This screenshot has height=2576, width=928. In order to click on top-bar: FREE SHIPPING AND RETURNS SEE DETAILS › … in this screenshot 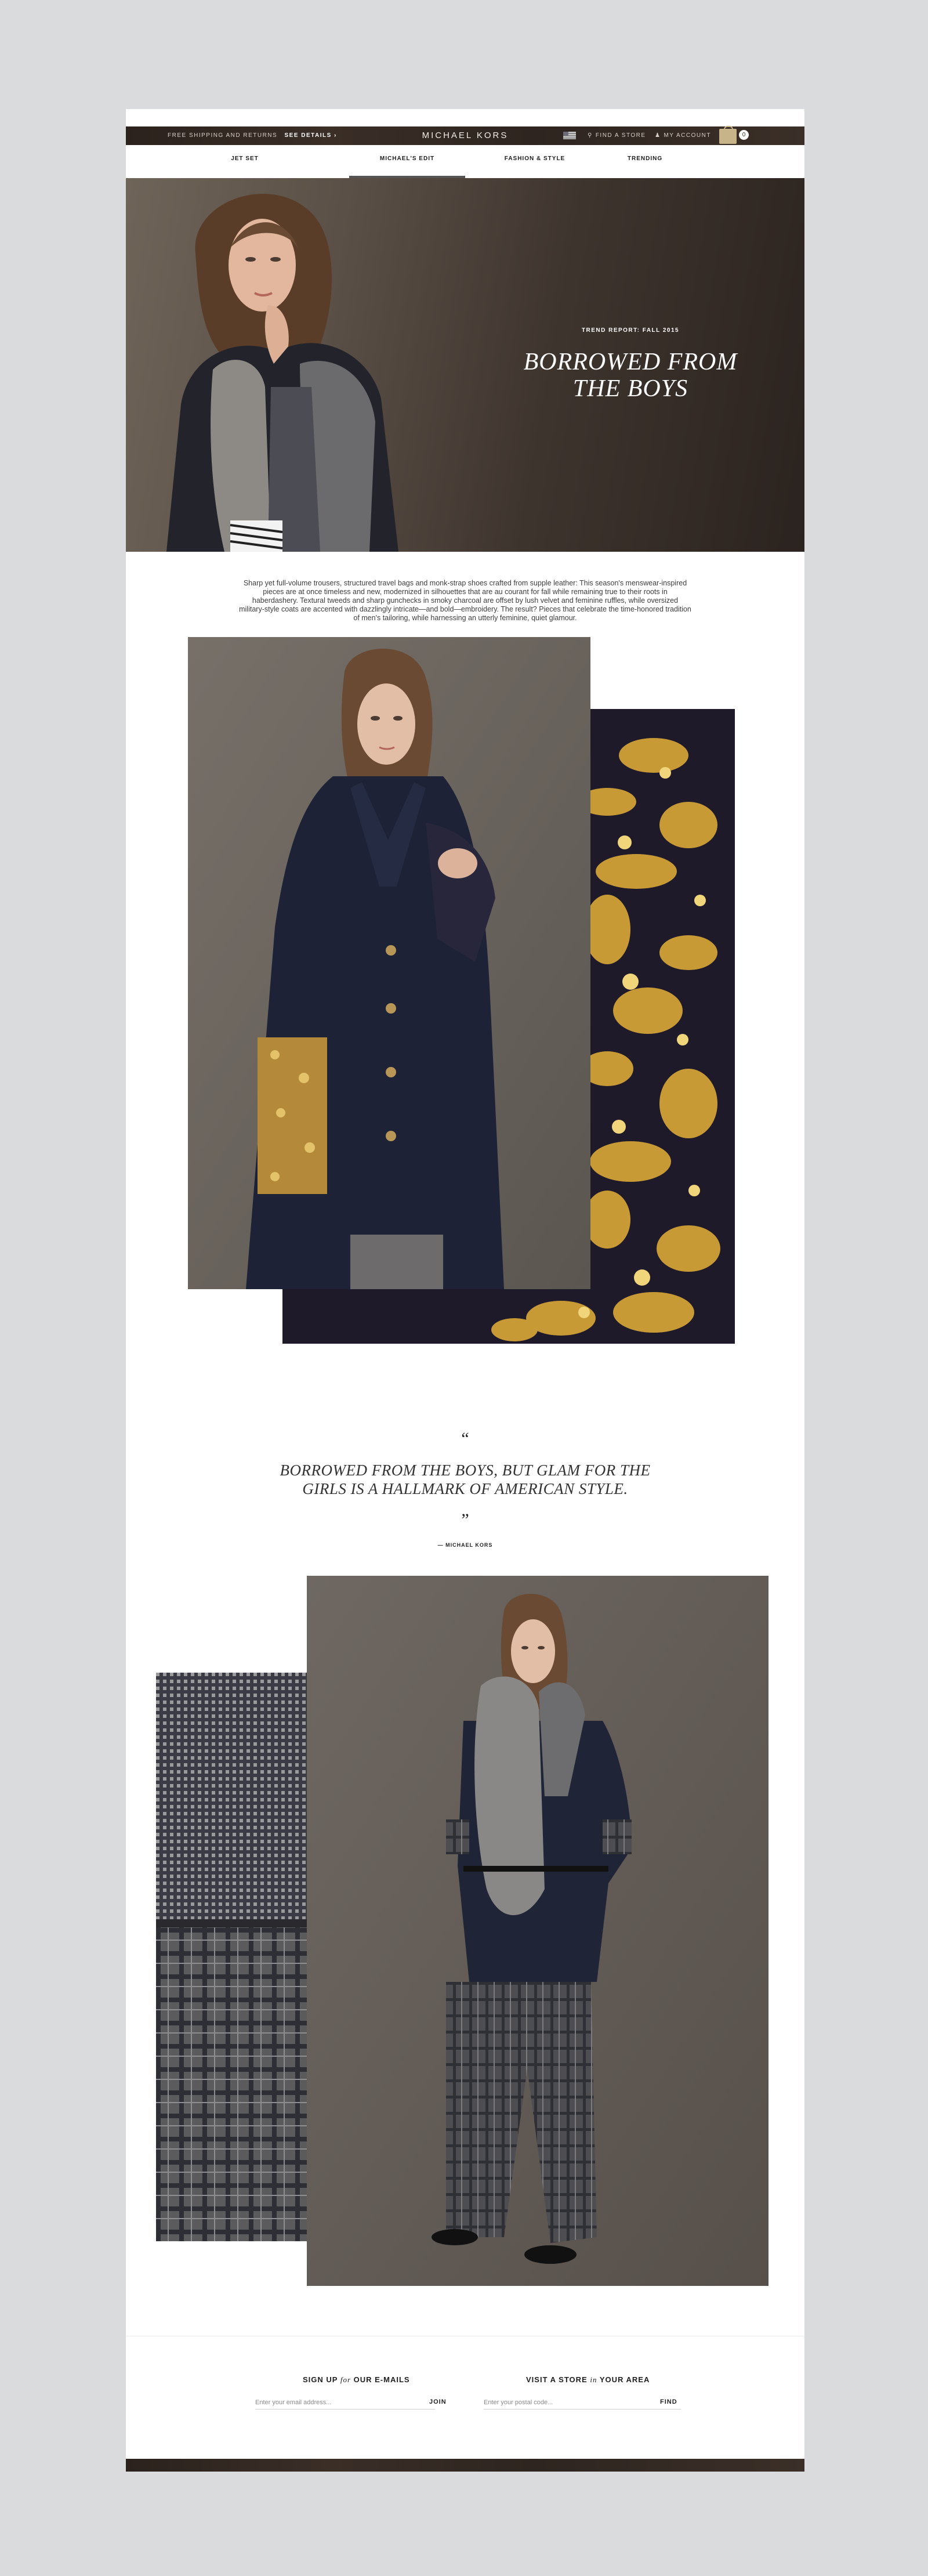, I will do `click(465, 135)`.